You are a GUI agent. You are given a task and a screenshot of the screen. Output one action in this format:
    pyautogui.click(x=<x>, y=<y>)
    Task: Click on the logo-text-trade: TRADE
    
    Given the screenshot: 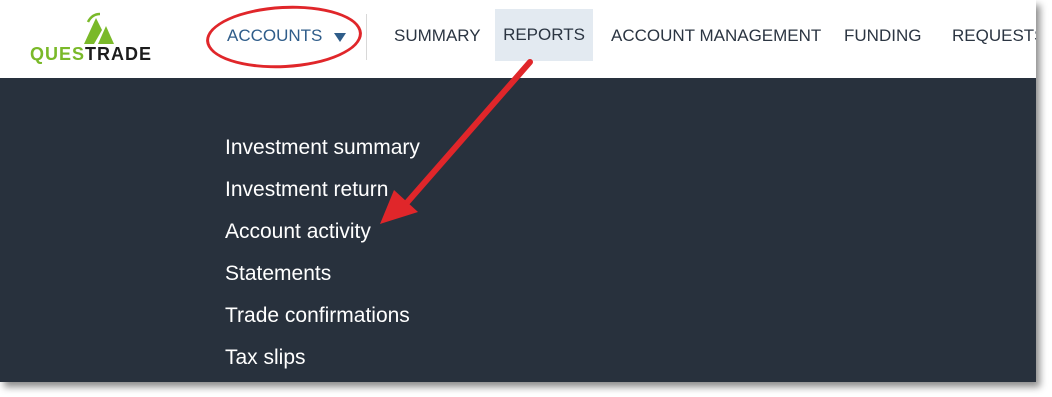 What is the action you would take?
    pyautogui.click(x=119, y=54)
    